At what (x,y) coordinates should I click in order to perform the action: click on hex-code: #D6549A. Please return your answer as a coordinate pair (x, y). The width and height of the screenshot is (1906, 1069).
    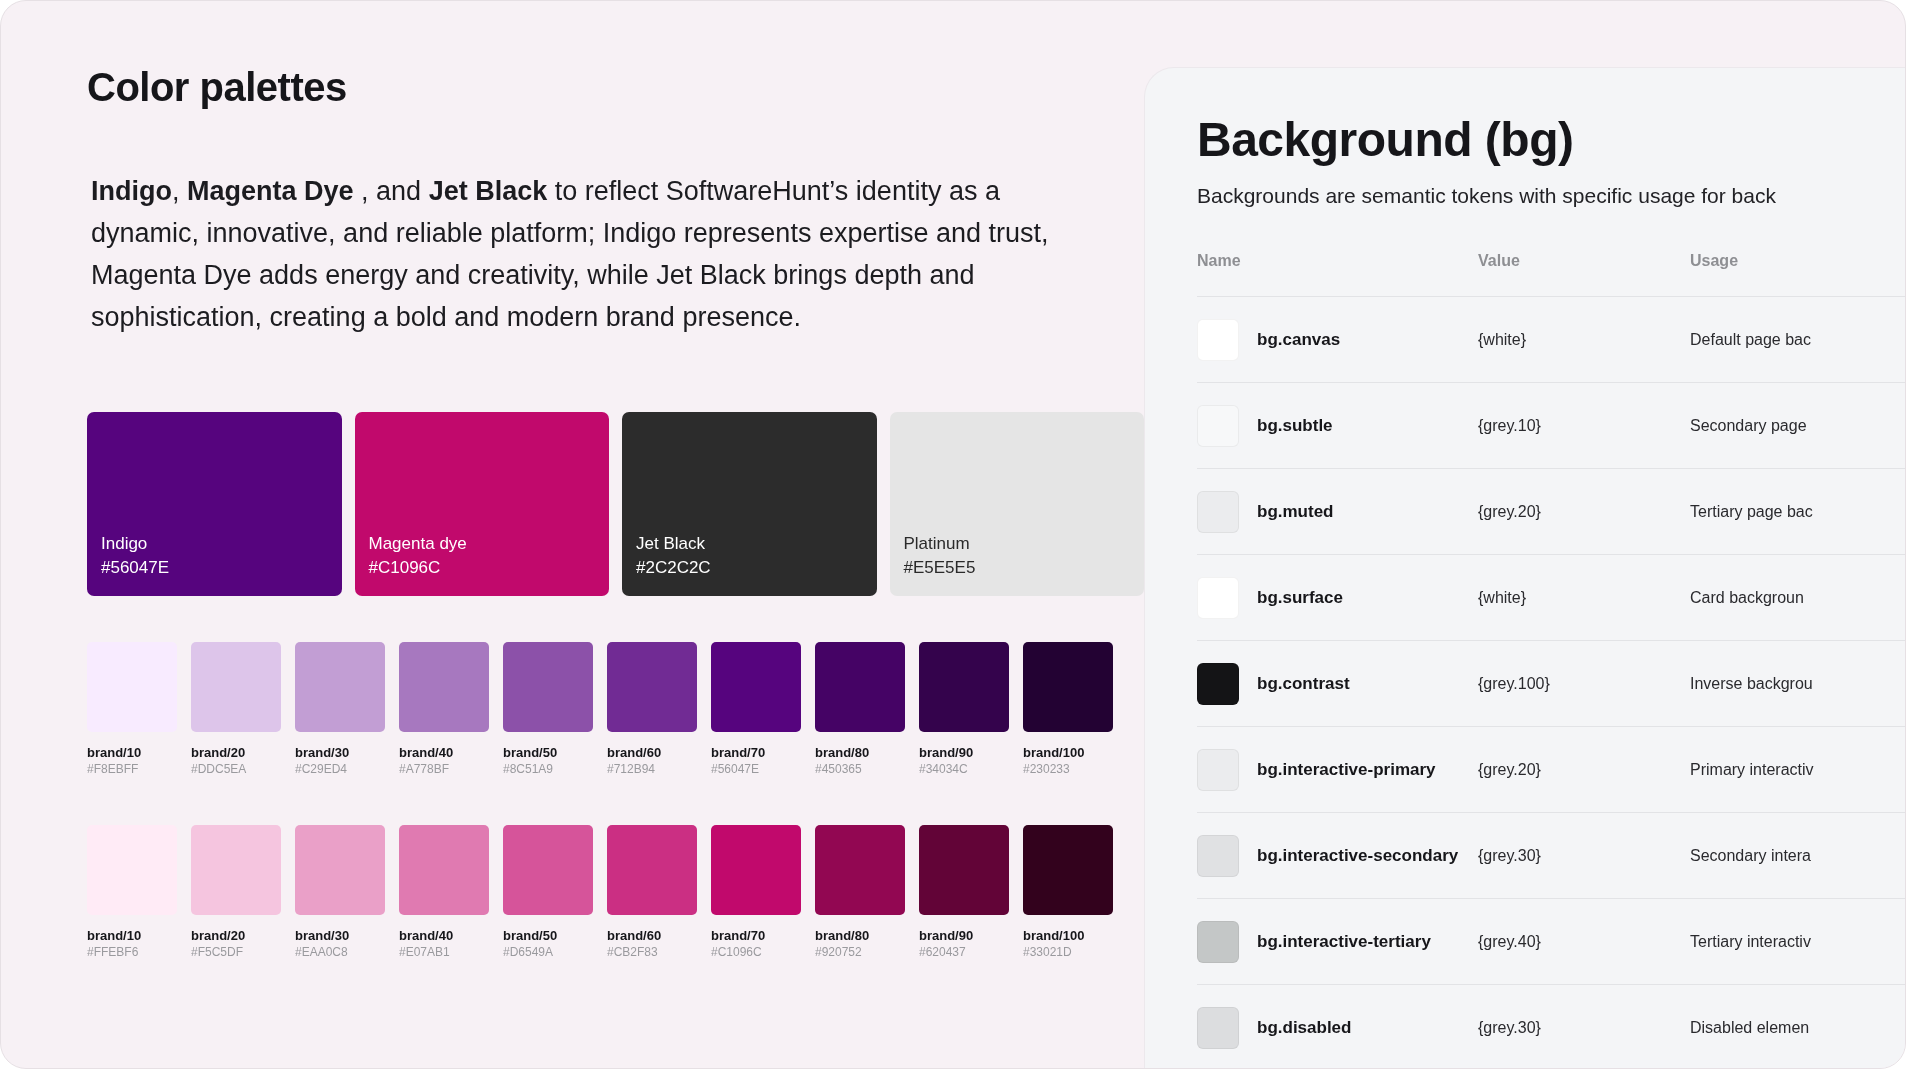
    Looking at the image, I should click on (529, 952).